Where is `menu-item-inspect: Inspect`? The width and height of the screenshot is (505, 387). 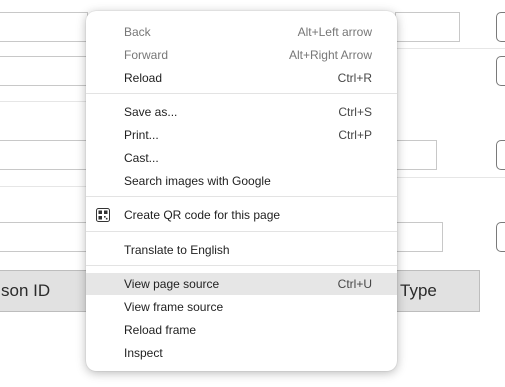
menu-item-inspect: Inspect is located at coordinates (241, 353).